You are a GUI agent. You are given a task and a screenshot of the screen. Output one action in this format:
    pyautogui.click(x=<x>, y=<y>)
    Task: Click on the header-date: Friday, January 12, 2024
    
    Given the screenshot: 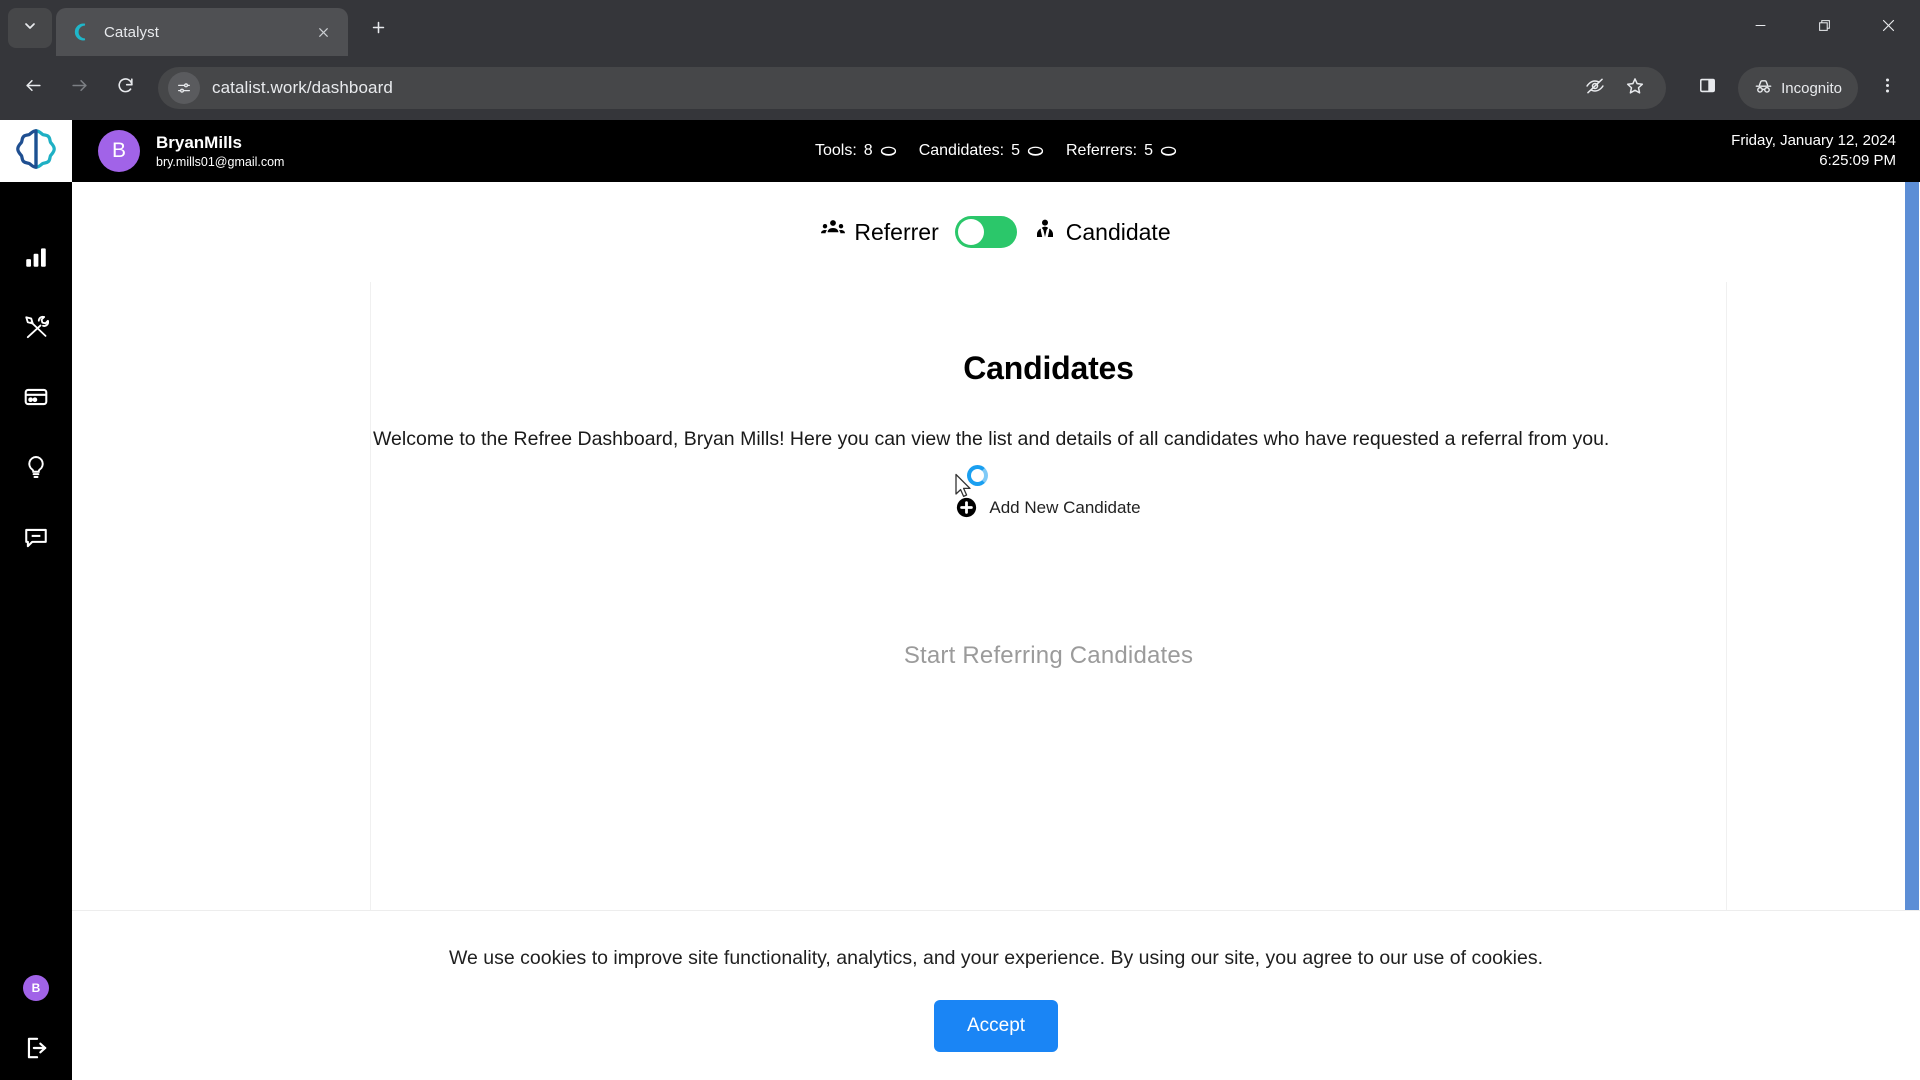 What is the action you would take?
    pyautogui.click(x=1813, y=140)
    